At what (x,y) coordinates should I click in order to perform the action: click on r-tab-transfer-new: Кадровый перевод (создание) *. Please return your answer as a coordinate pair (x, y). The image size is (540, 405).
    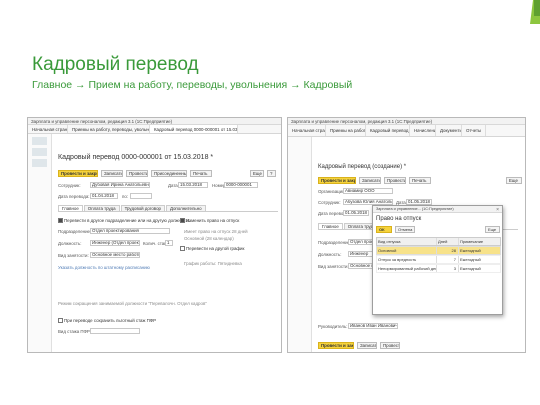
    Looking at the image, I should click on (388, 130).